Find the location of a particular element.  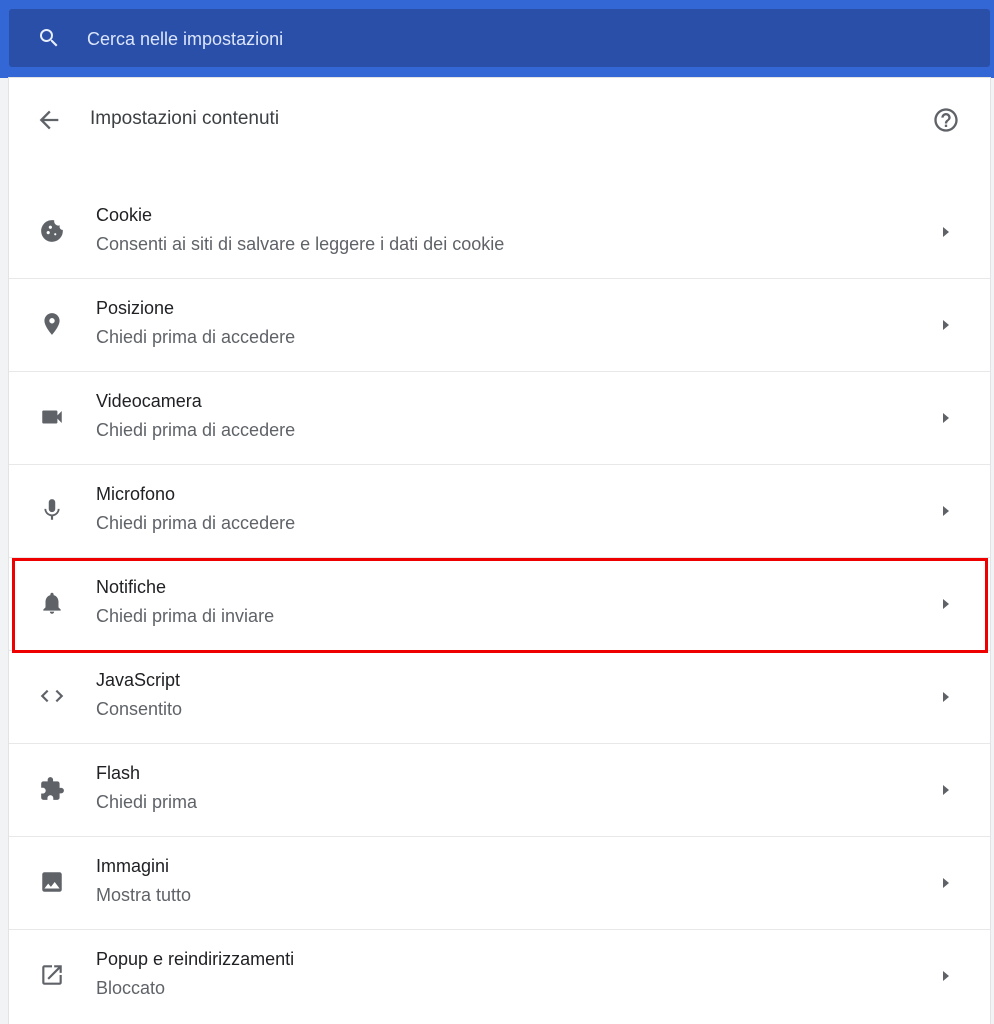

setting-title: Videocamera is located at coordinates (149, 401).